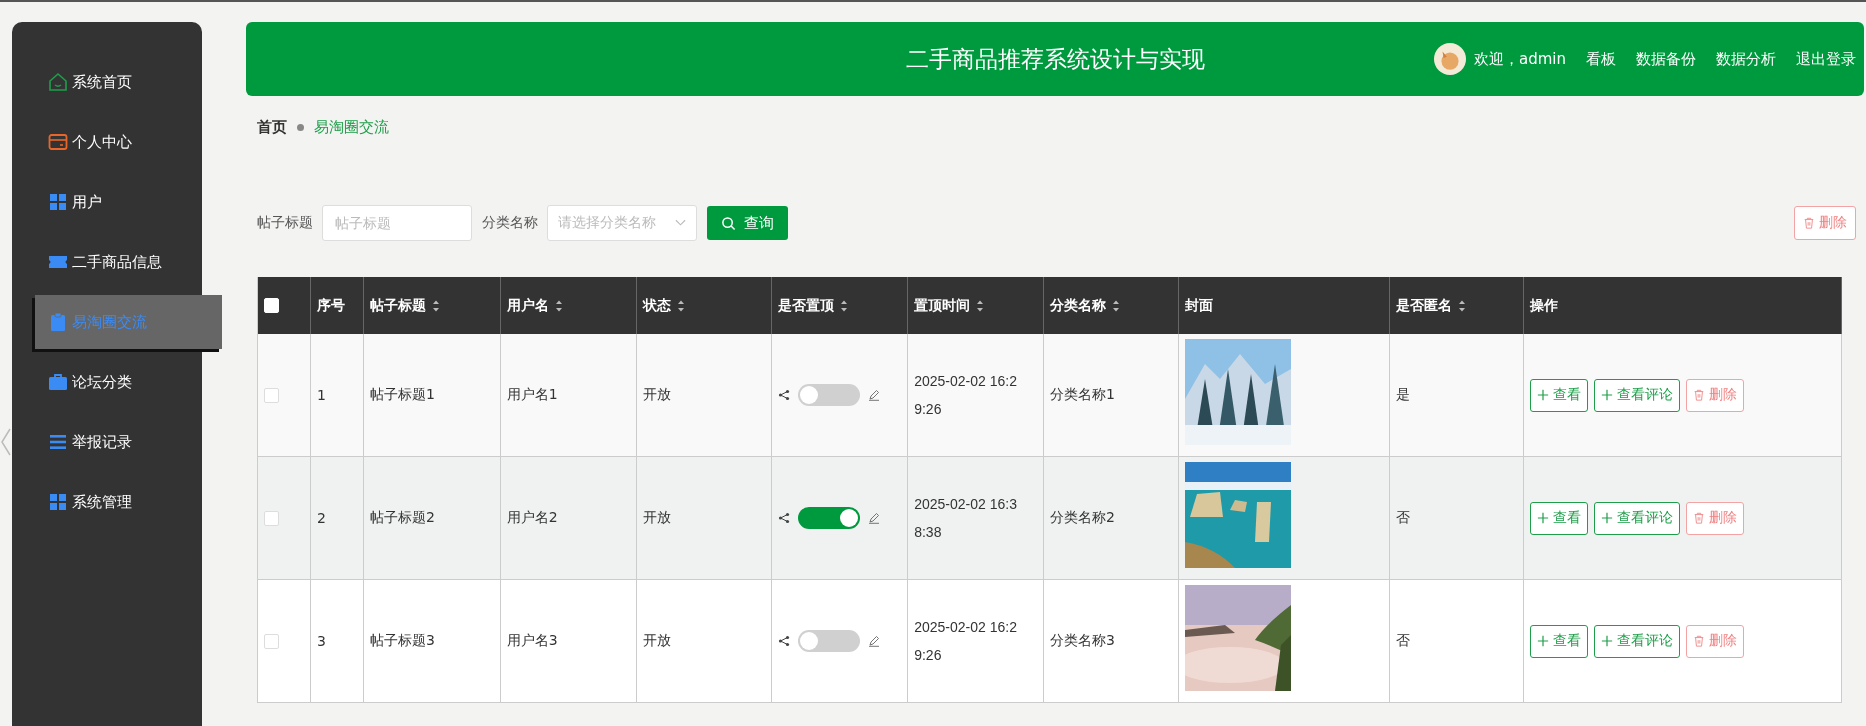 The height and width of the screenshot is (726, 1866). Describe the element at coordinates (321, 395) in the screenshot. I see `table-cell: 1` at that location.